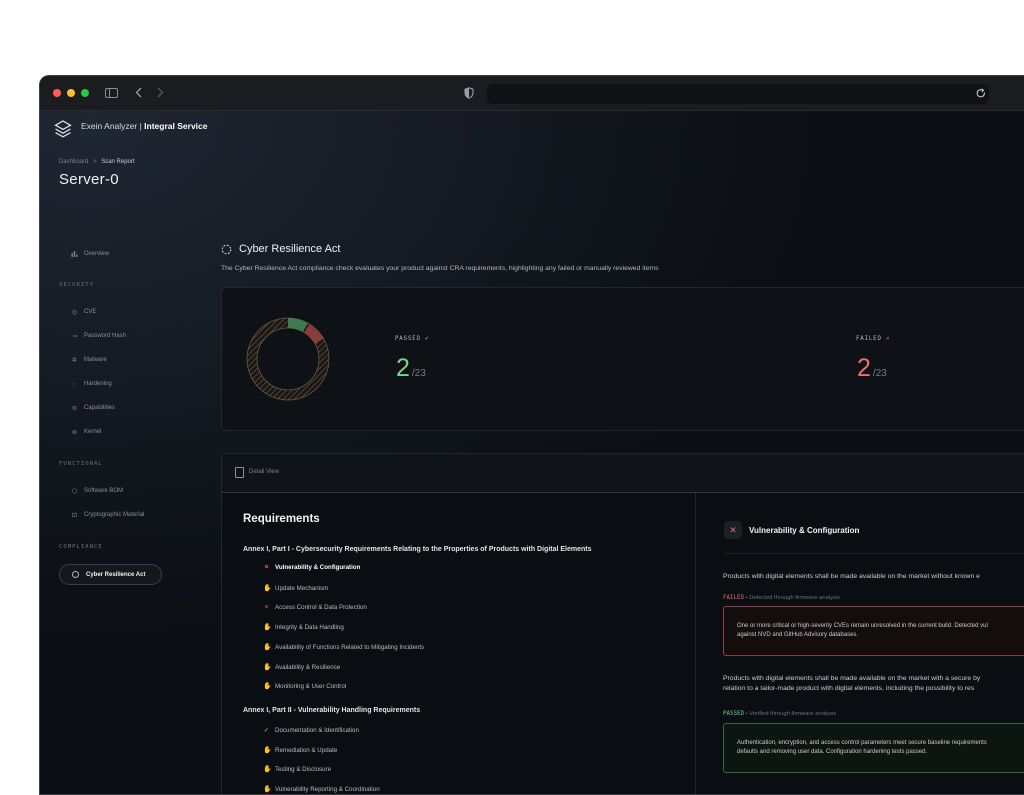 Image resolution: width=1024 pixels, height=795 pixels. I want to click on requirement-item: ✋ Remediation & Update, so click(300, 750).